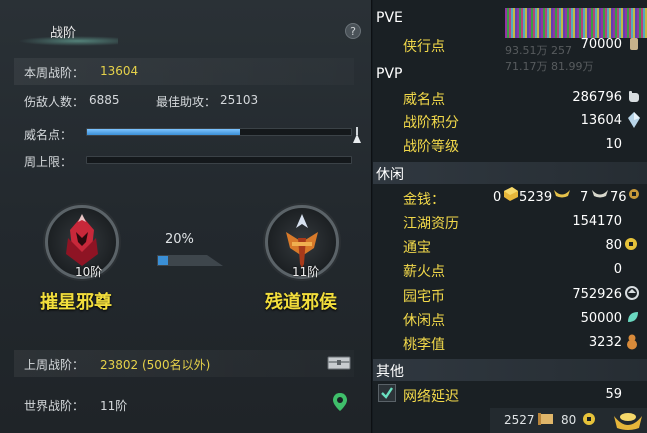 The width and height of the screenshot is (647, 433). I want to click on gourd-icon, so click(632, 342).